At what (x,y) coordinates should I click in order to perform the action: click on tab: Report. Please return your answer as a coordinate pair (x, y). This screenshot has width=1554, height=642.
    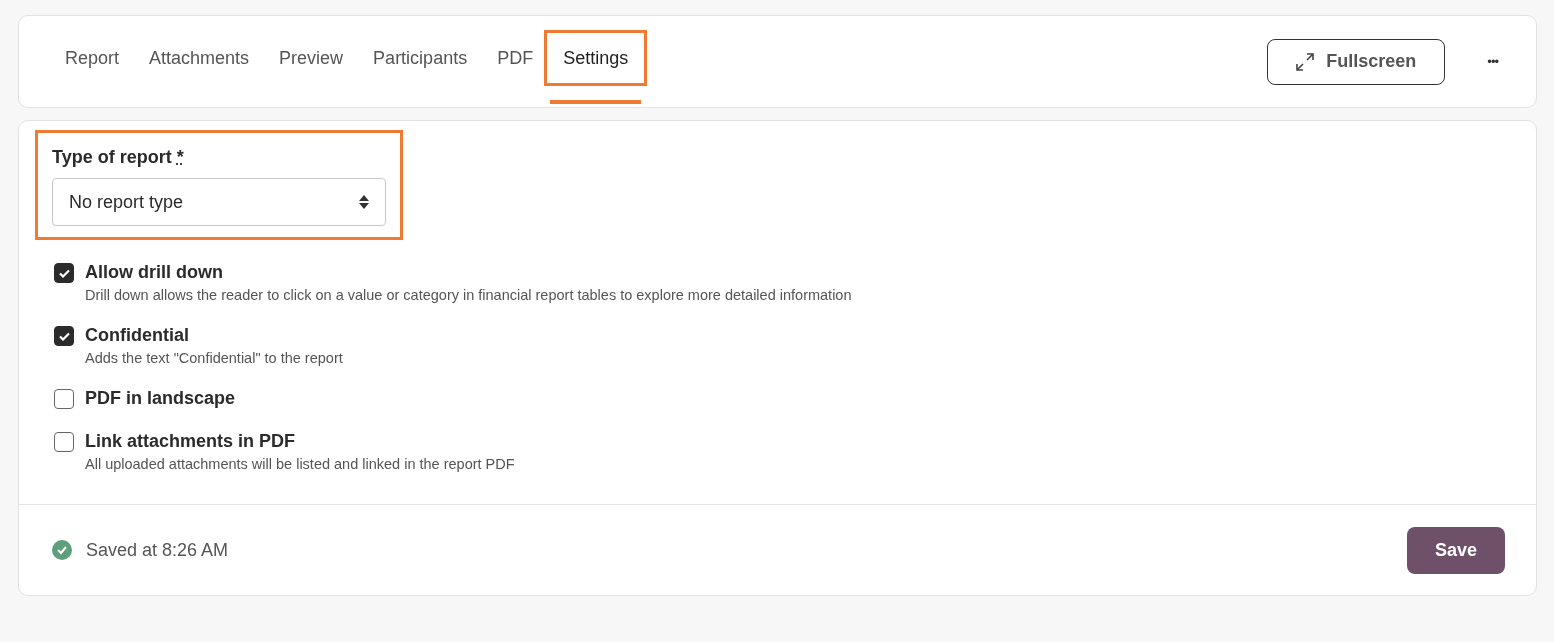
    Looking at the image, I should click on (92, 67).